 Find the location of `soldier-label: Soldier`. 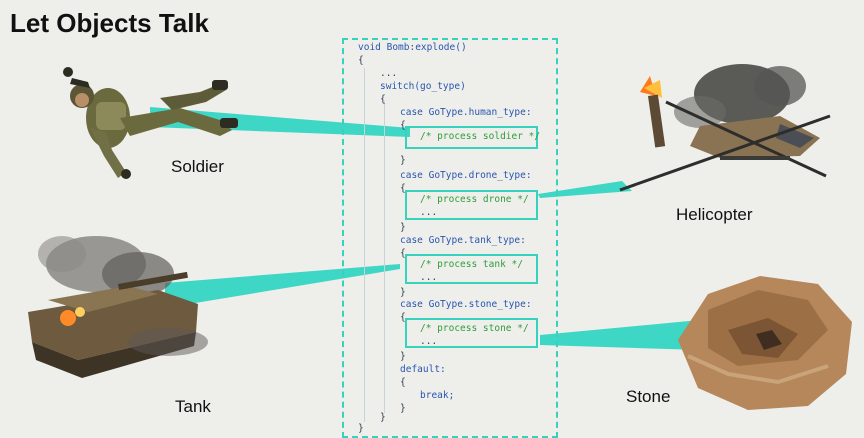

soldier-label: Soldier is located at coordinates (197, 166).